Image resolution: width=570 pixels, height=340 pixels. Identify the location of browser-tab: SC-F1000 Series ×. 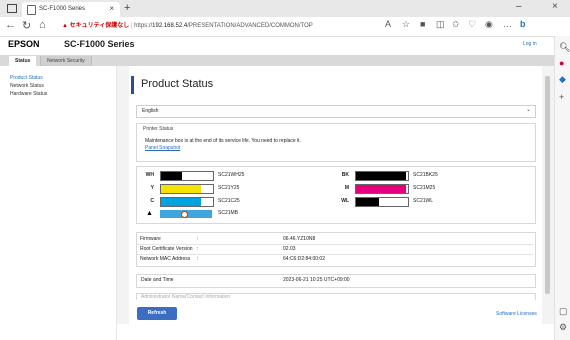
(71, 9).